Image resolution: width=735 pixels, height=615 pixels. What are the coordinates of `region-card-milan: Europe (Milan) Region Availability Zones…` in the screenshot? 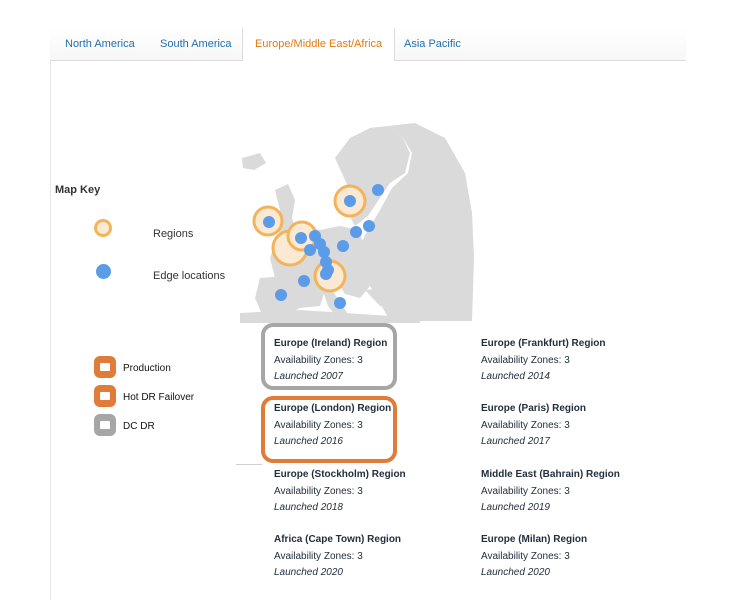 It's located at (566, 557).